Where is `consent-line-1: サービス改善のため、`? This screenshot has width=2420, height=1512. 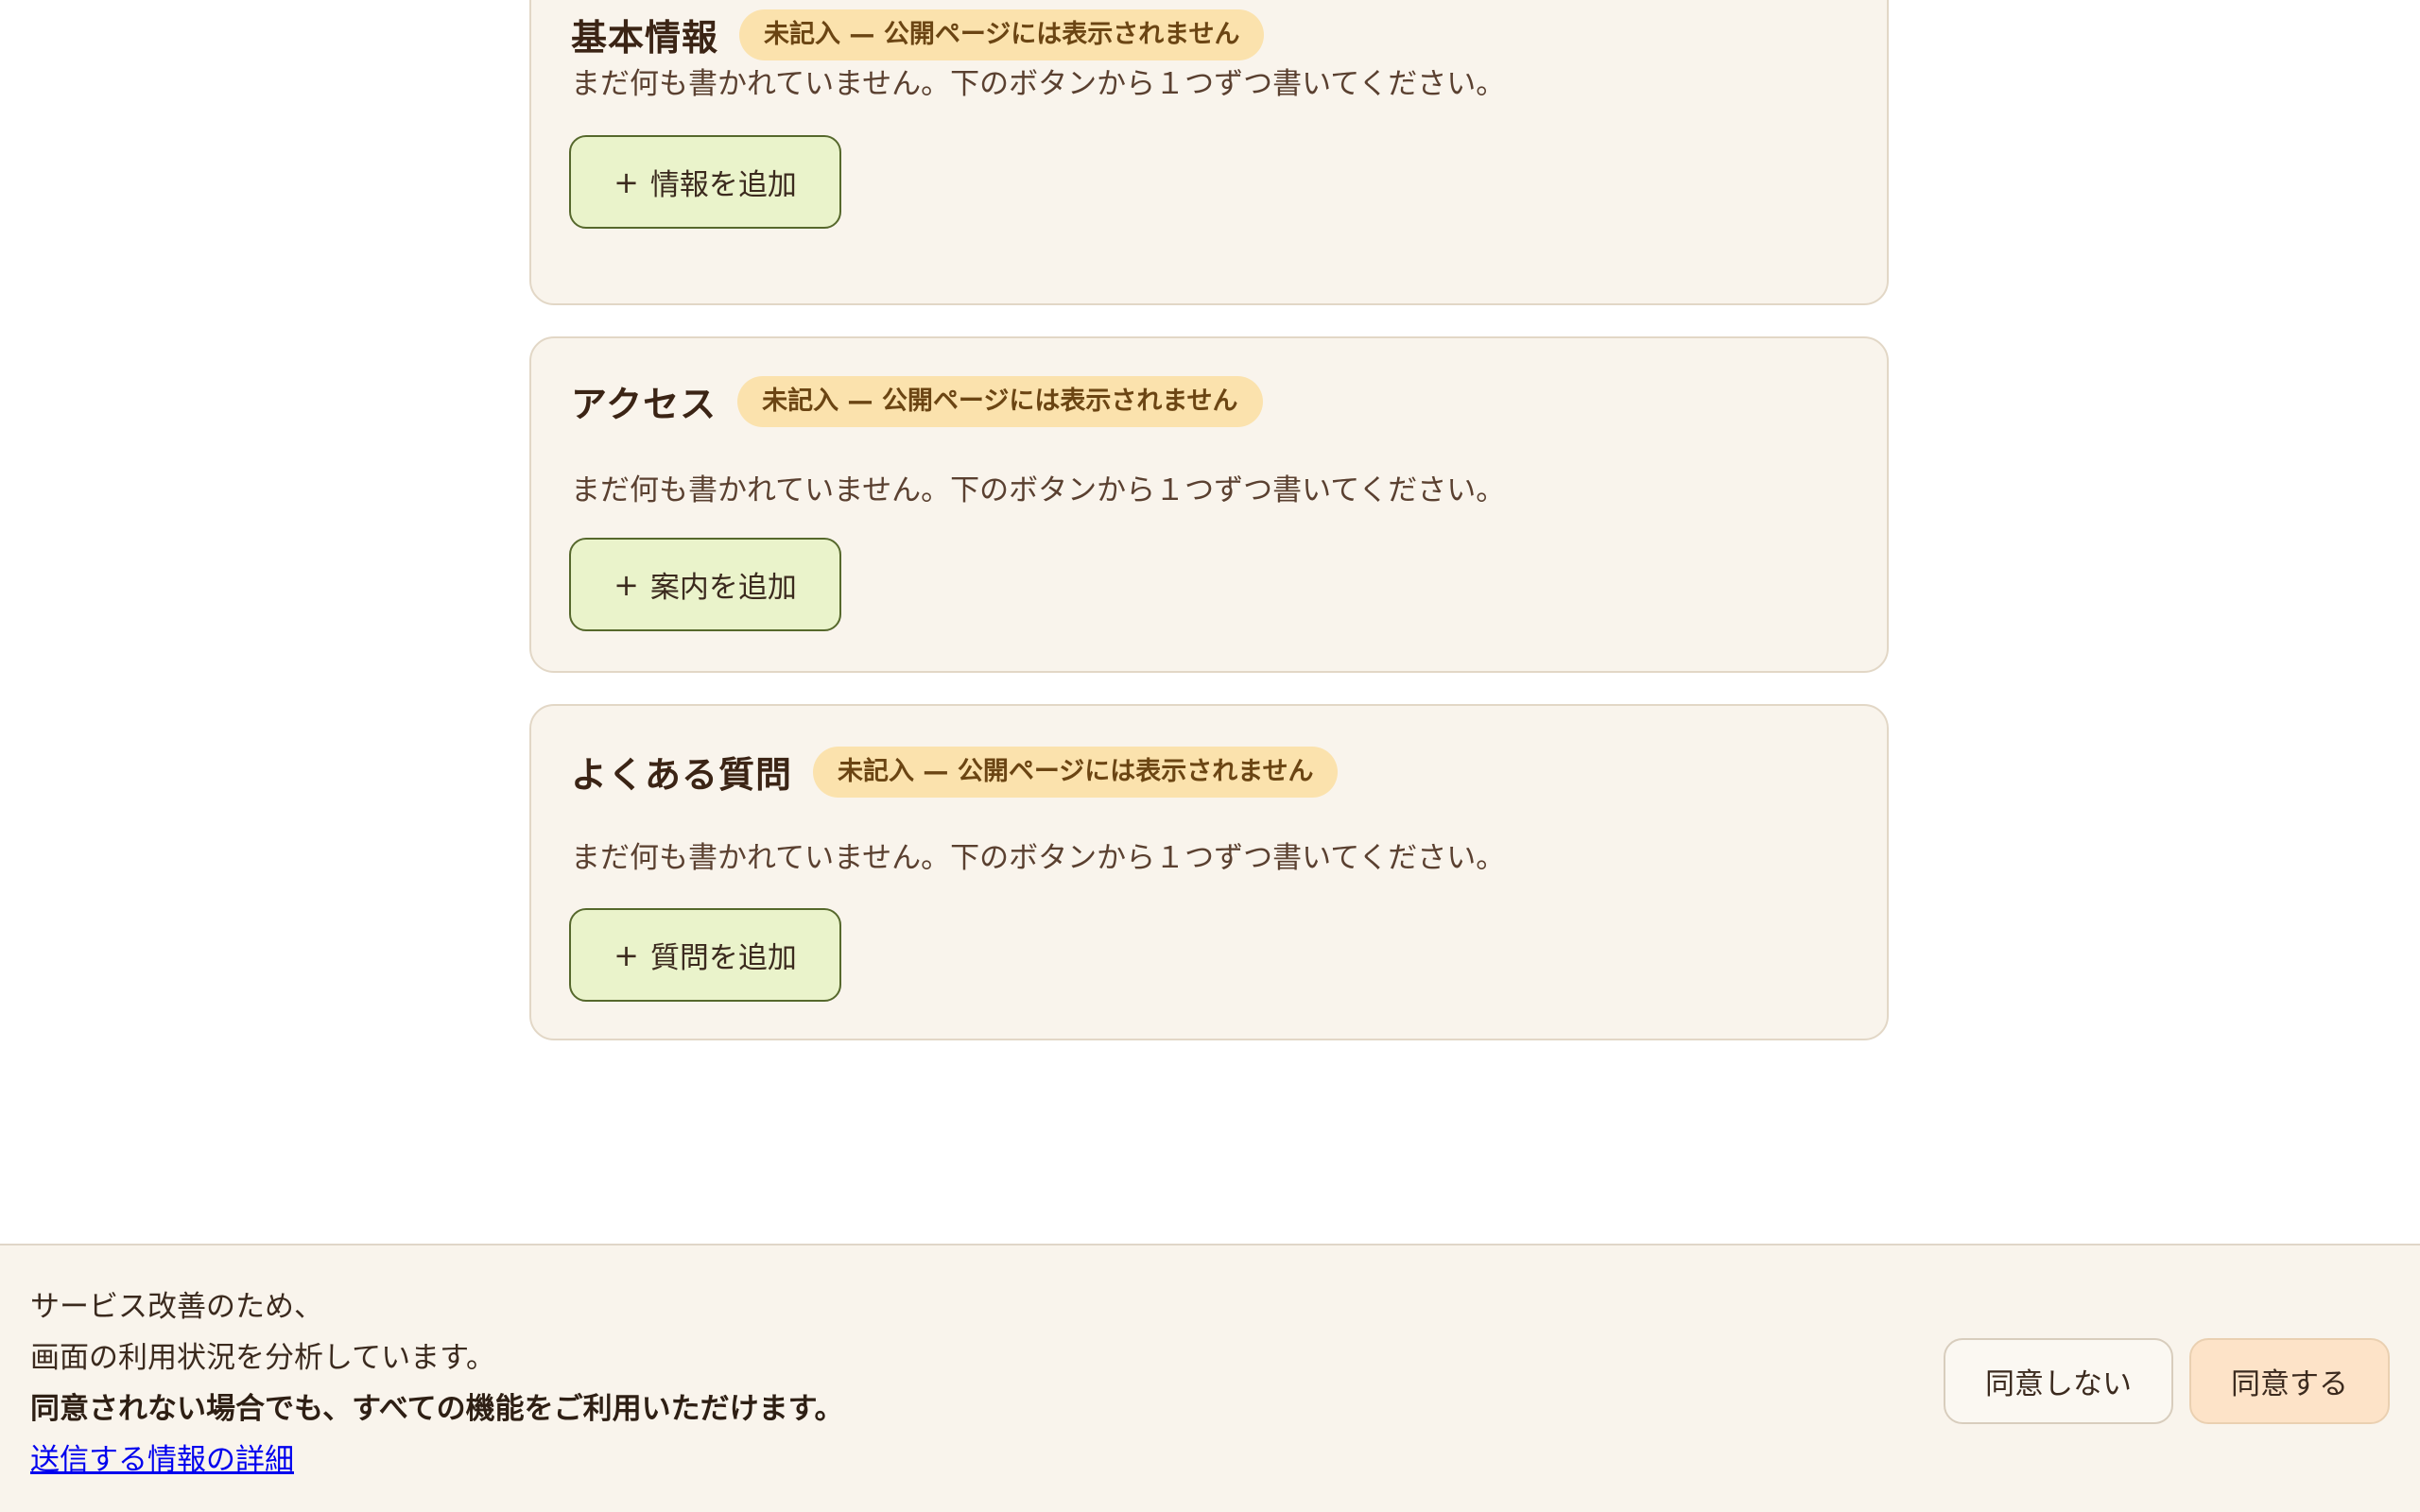
consent-line-1: サービス改善のため、 is located at coordinates (177, 1307).